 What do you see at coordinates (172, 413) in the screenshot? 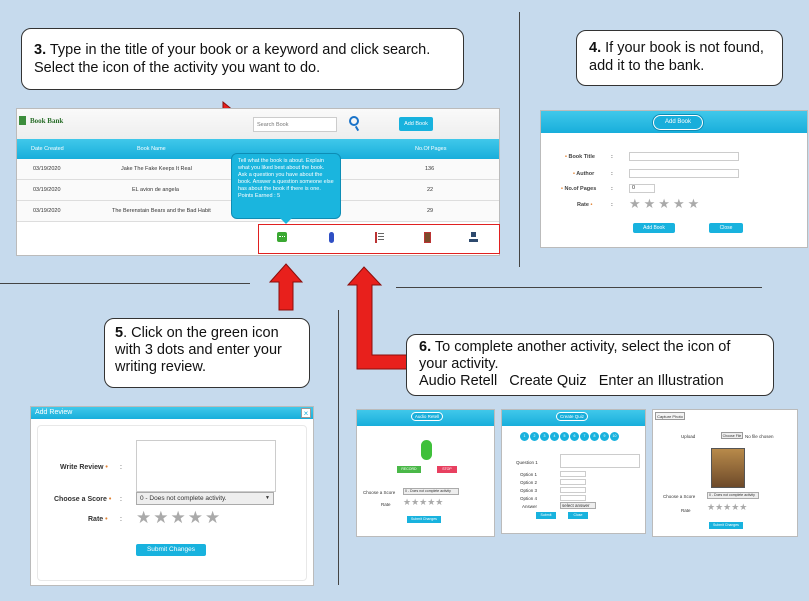
I see `add-review-header: Add Review ×` at bounding box center [172, 413].